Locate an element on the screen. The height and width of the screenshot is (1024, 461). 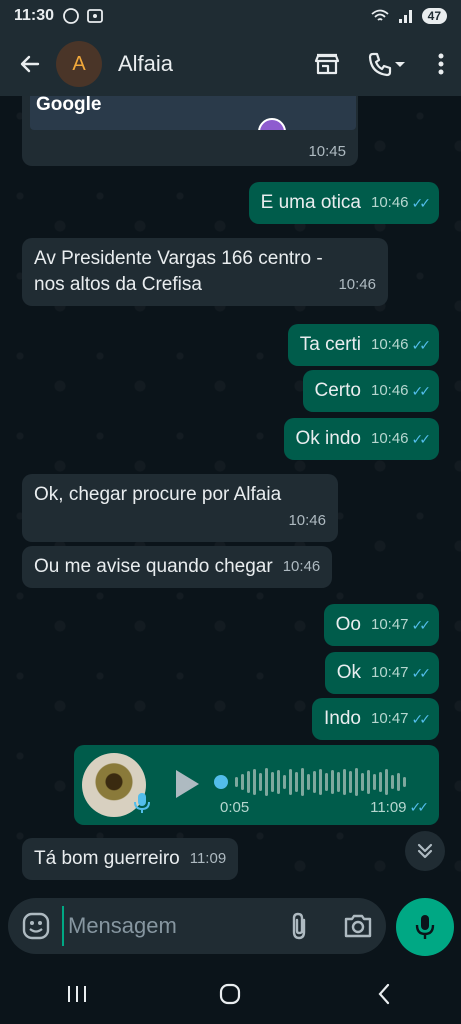
chat-header: A Alfaia is located at coordinates (230, 64).